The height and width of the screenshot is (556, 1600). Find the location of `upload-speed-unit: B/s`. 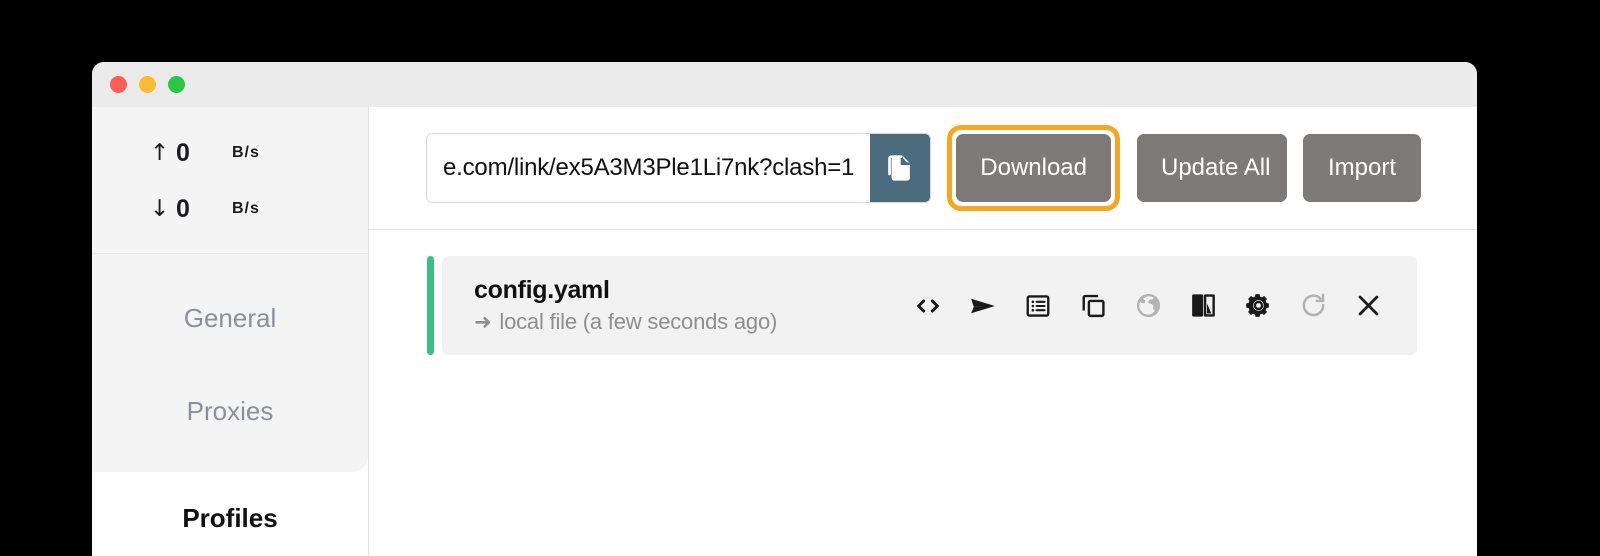

upload-speed-unit: B/s is located at coordinates (246, 152).